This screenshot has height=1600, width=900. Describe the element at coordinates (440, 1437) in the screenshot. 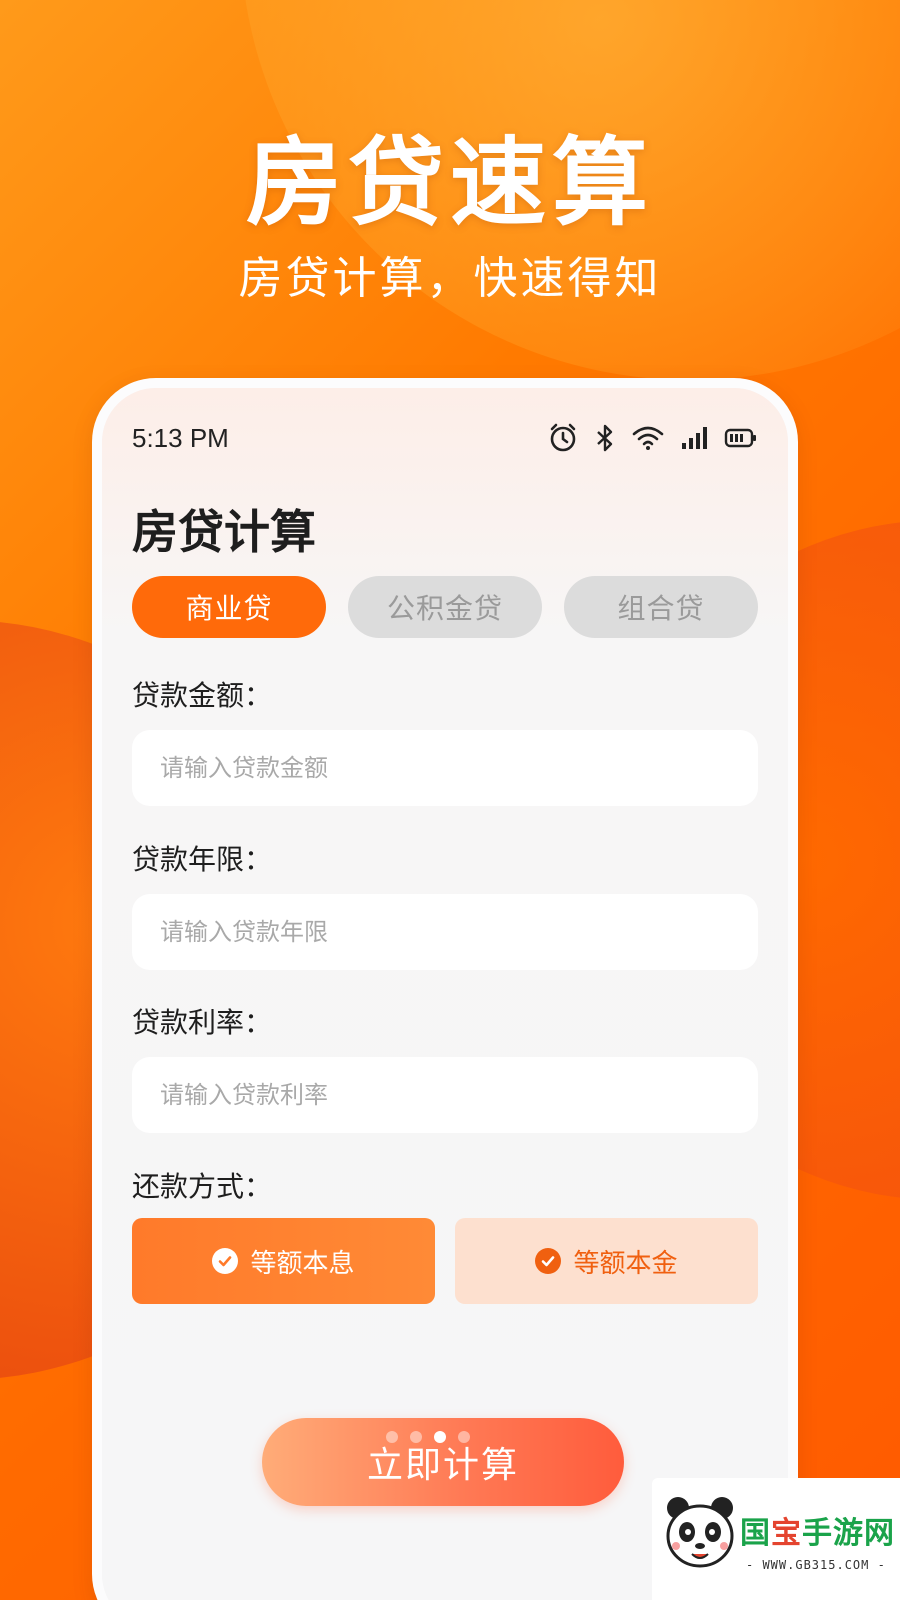

I see `pager-dot-active` at that location.